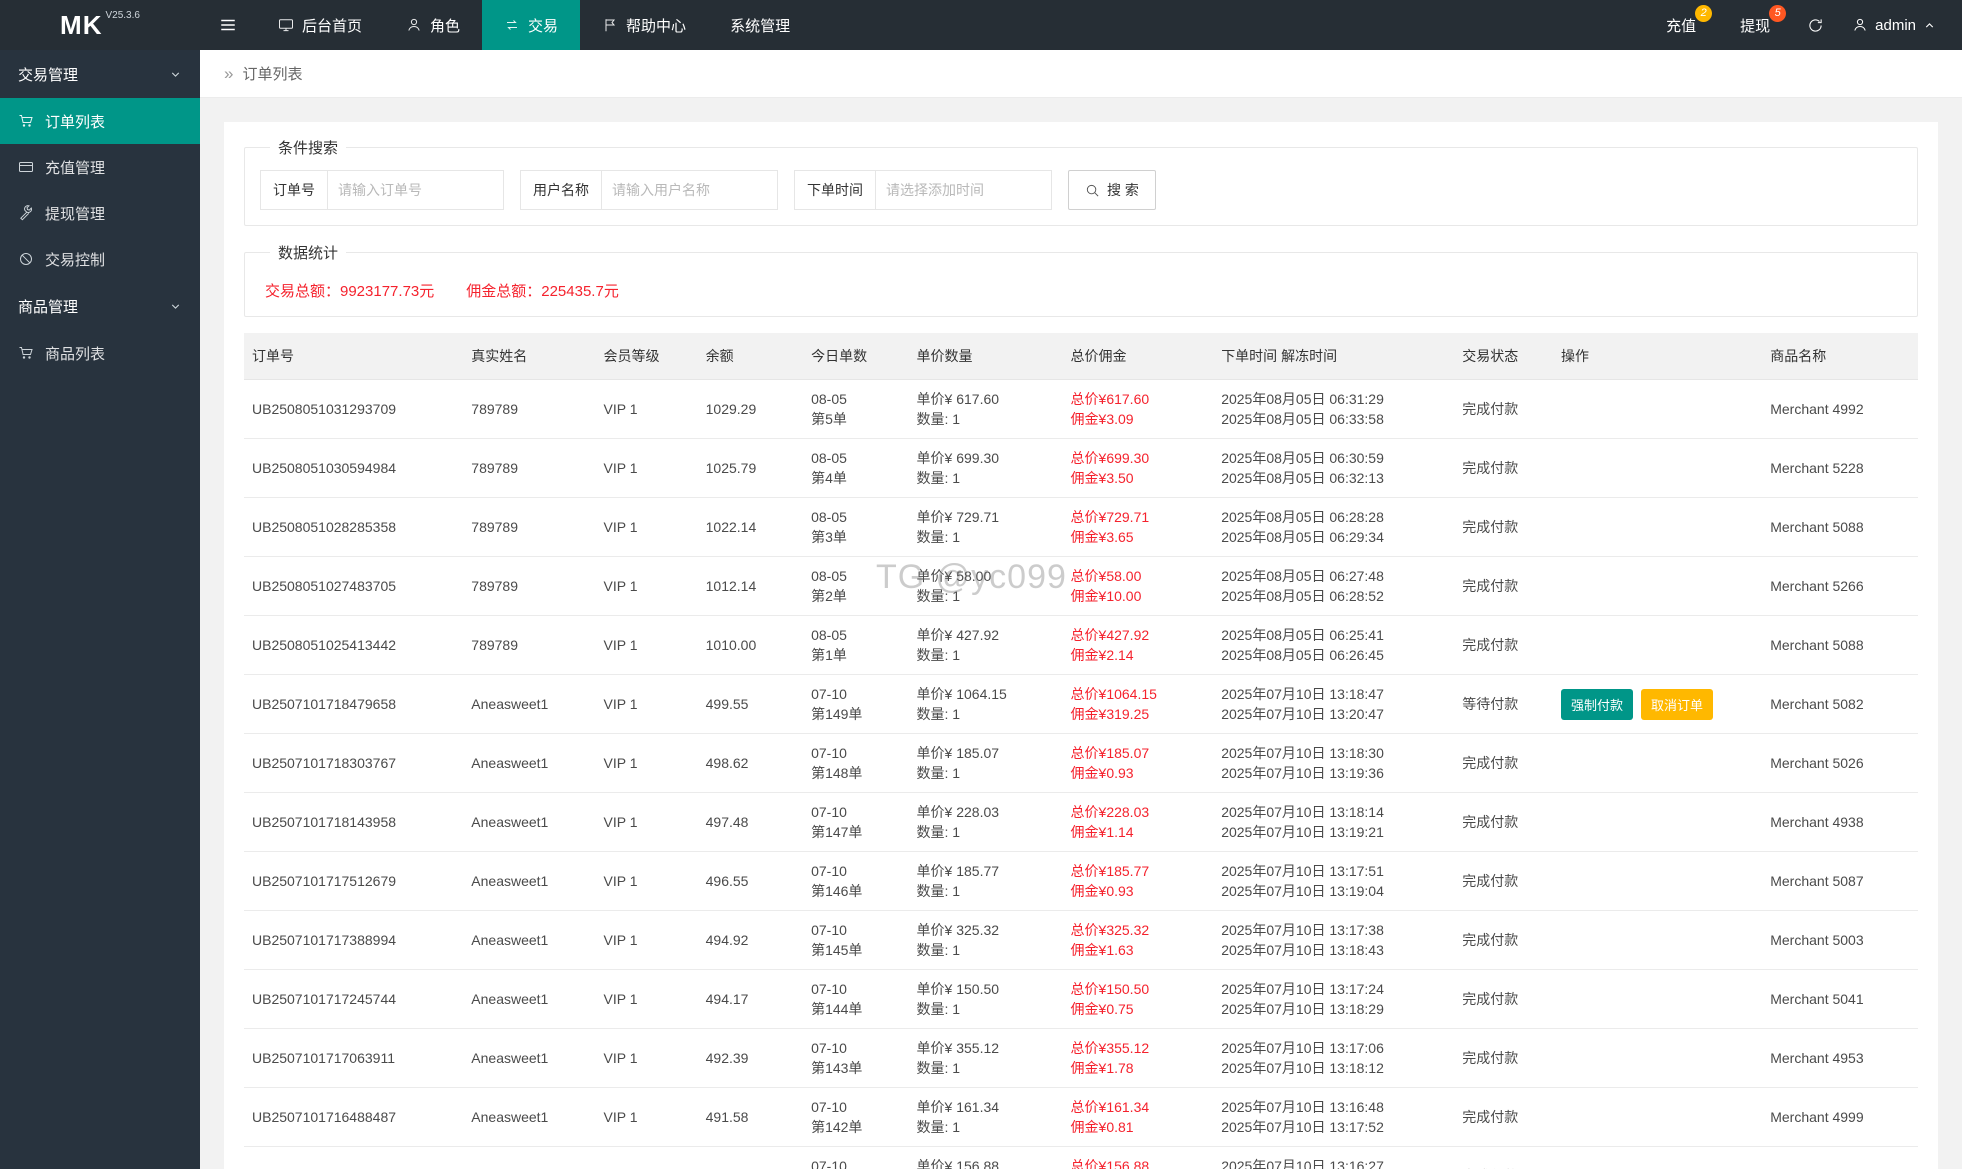  I want to click on cell-merchant-name: Merchant 5228, so click(1840, 468).